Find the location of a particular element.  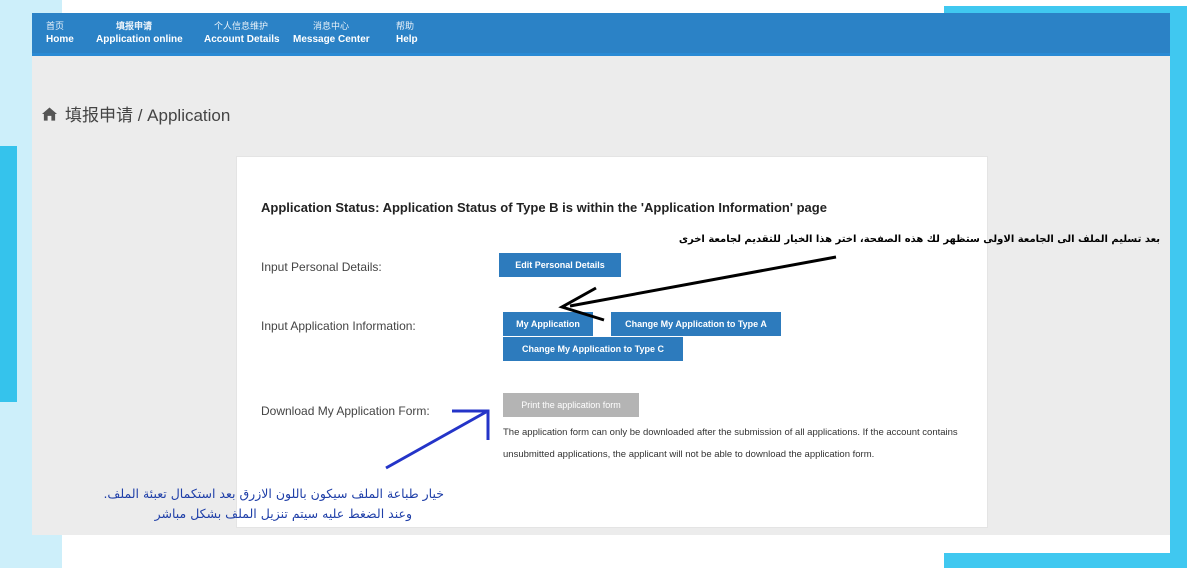

application-information-label: Input Application Information: is located at coordinates (338, 326).